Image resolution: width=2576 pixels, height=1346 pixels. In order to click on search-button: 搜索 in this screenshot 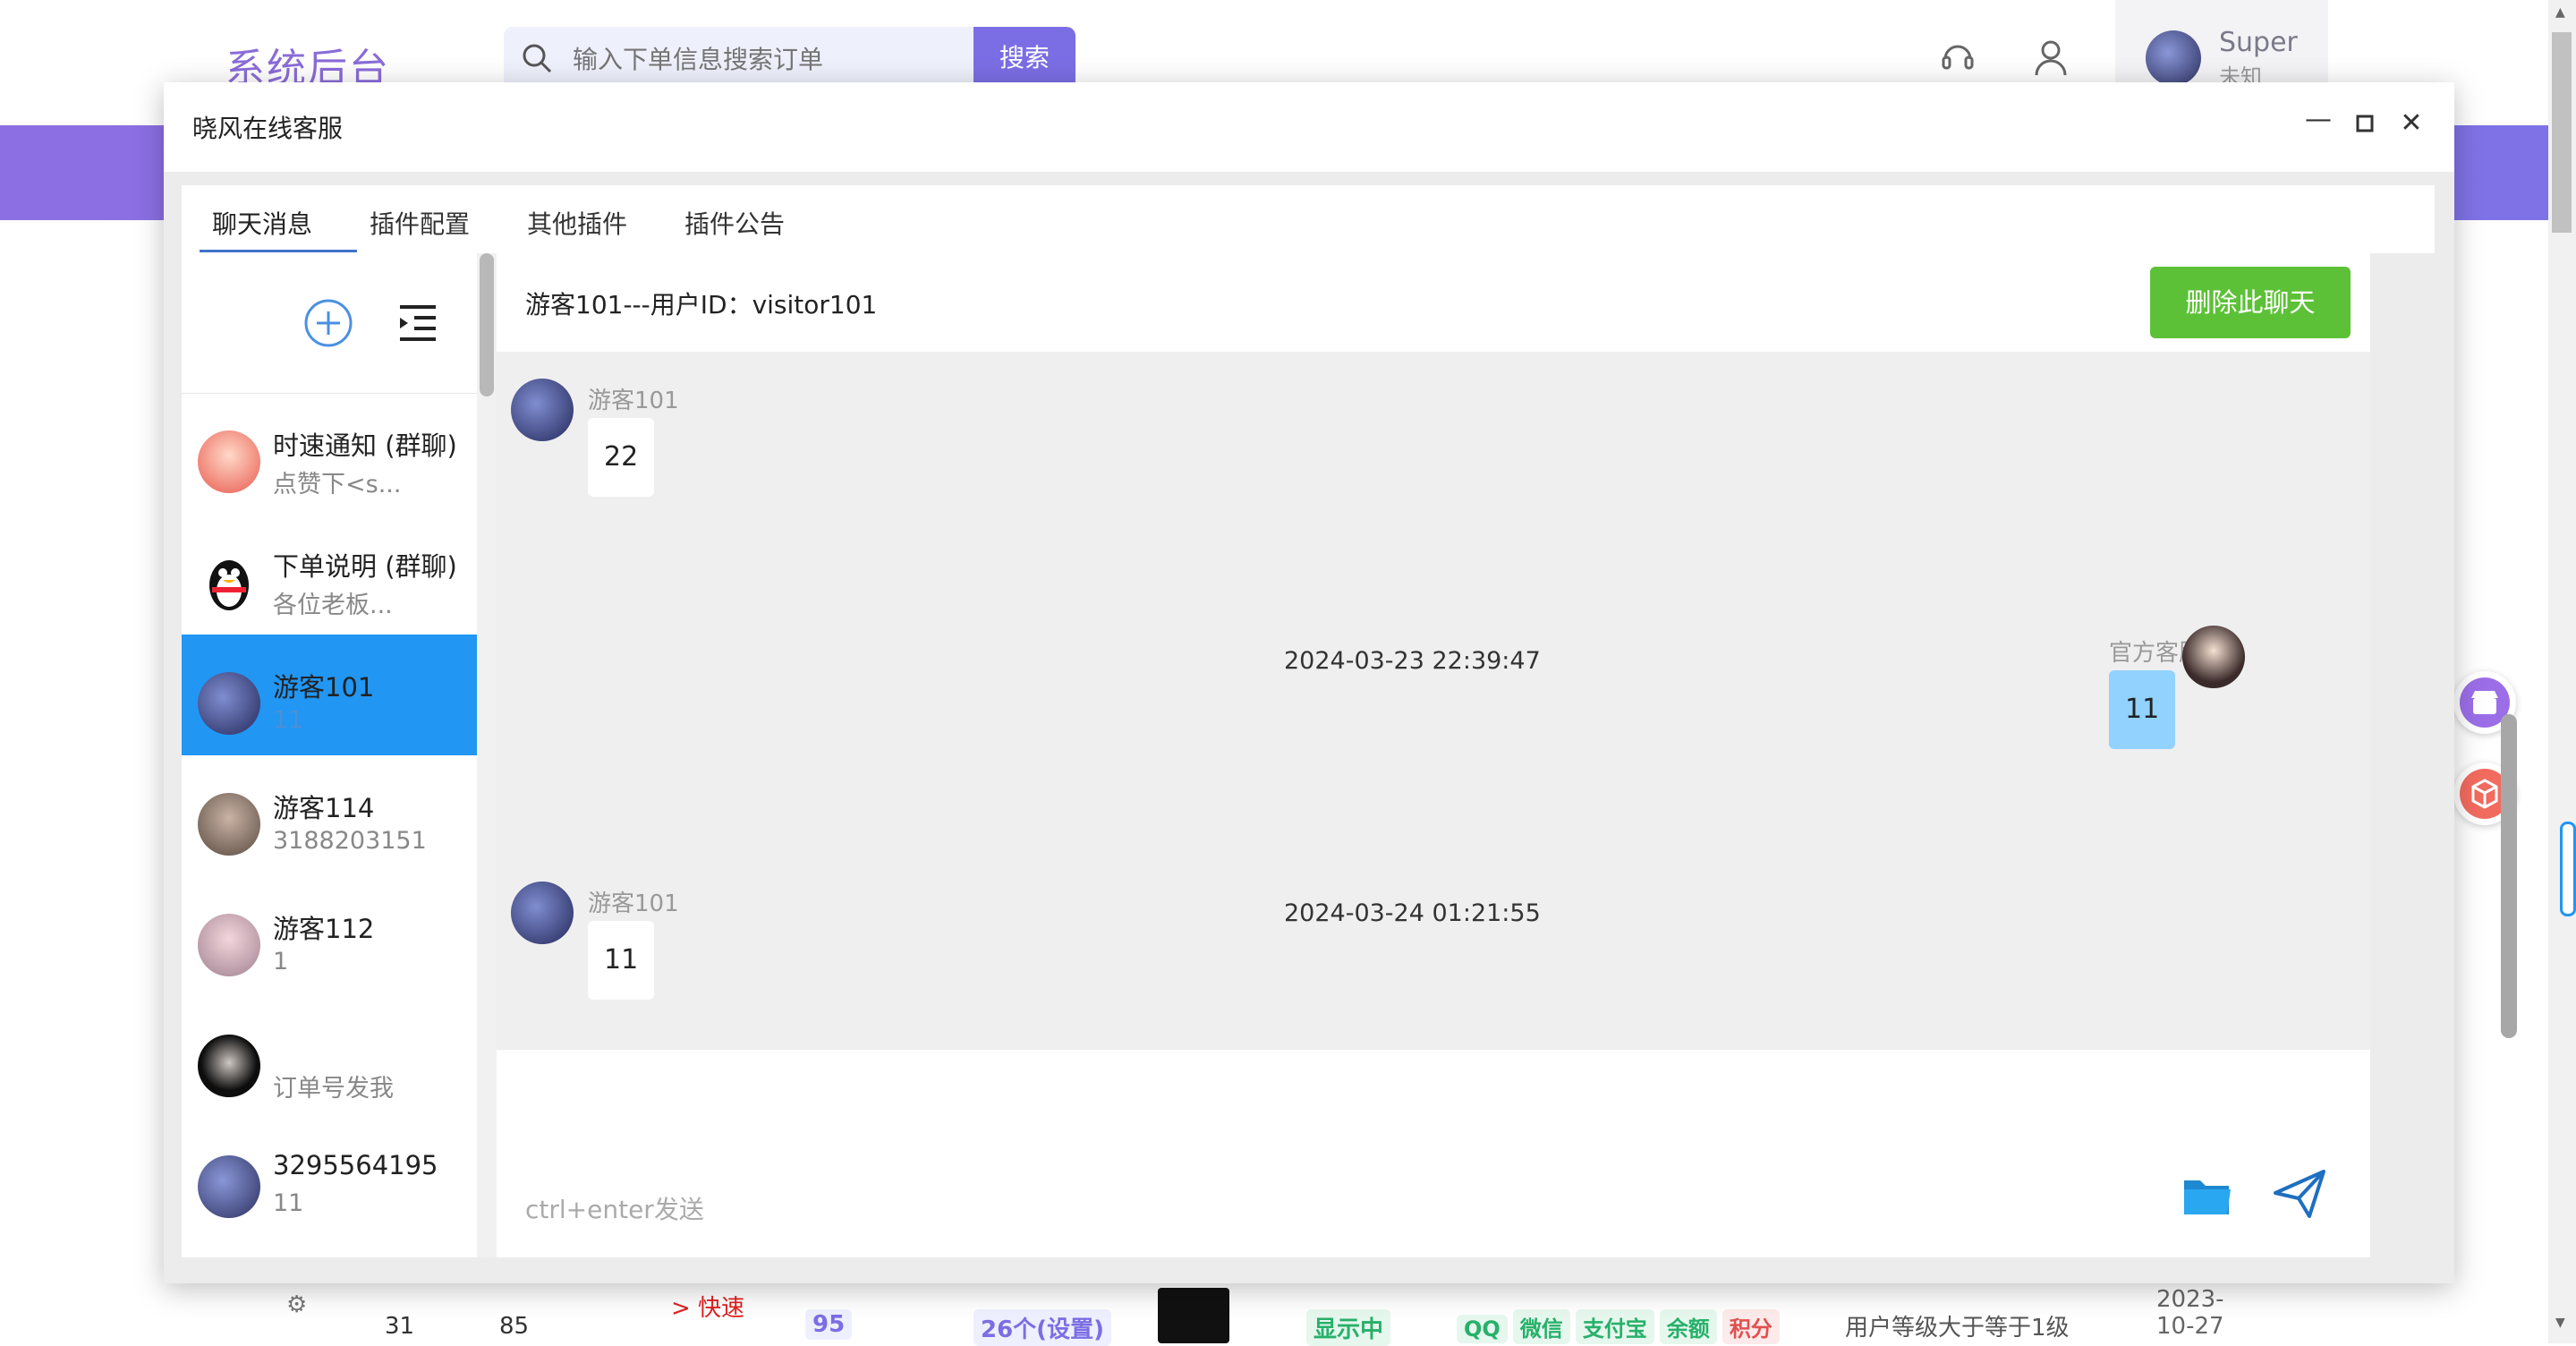, I will do `click(1024, 58)`.